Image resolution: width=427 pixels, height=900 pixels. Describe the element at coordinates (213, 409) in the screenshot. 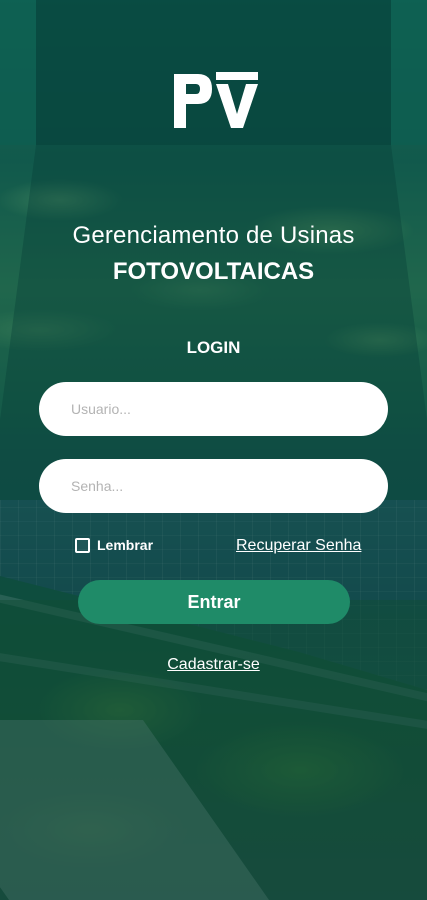

I see `username-input` at that location.